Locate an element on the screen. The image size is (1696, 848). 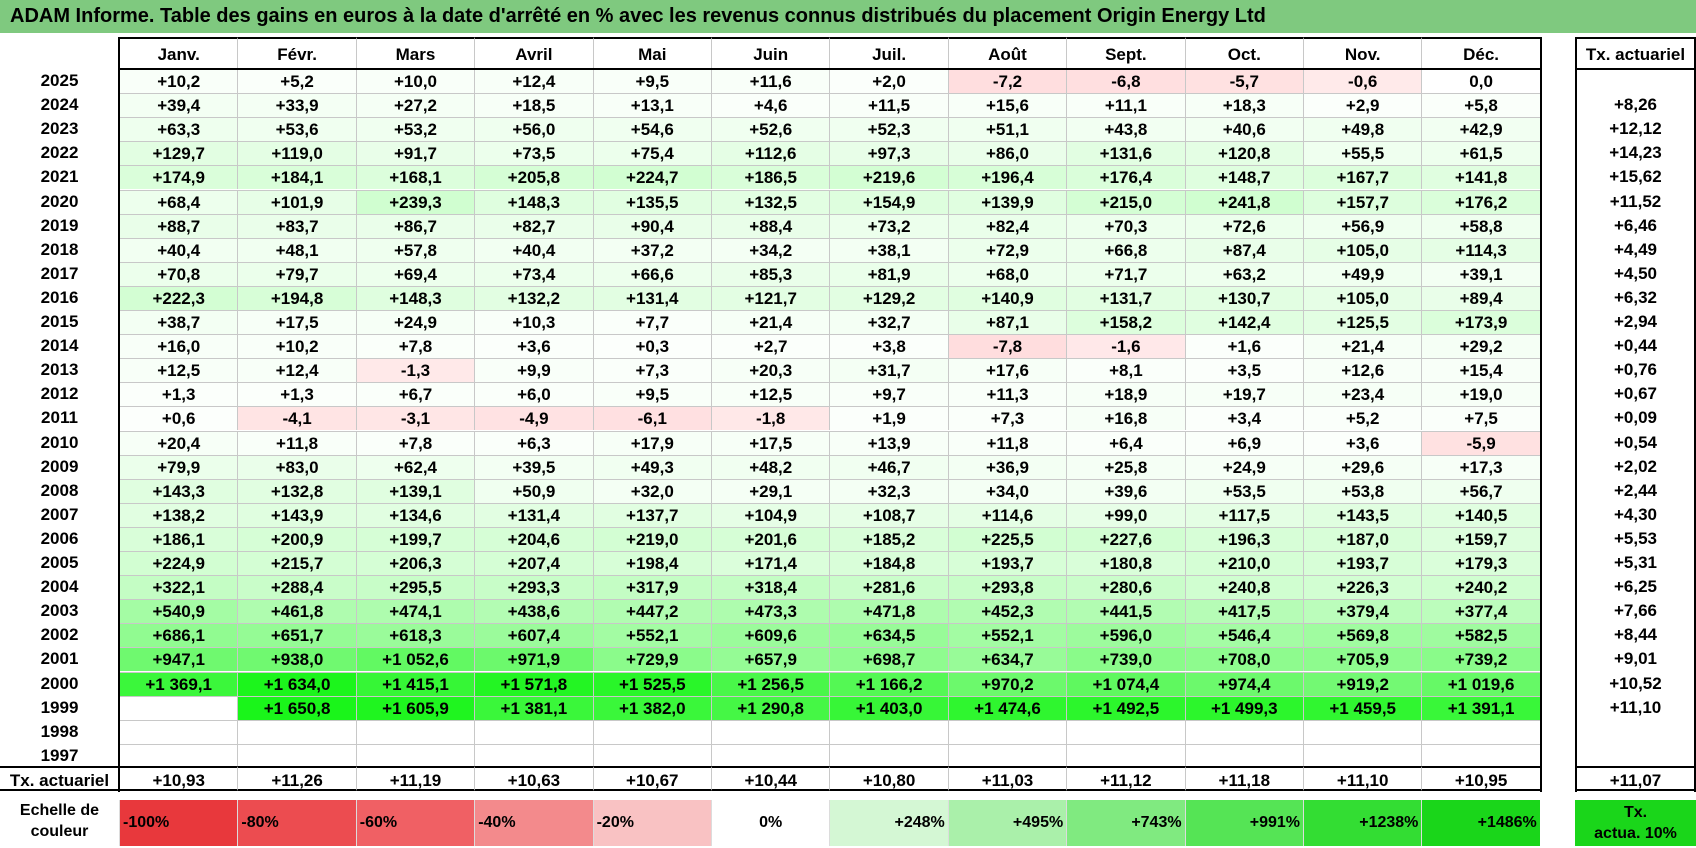
gain-cell: +8,1 is located at coordinates (1125, 370).